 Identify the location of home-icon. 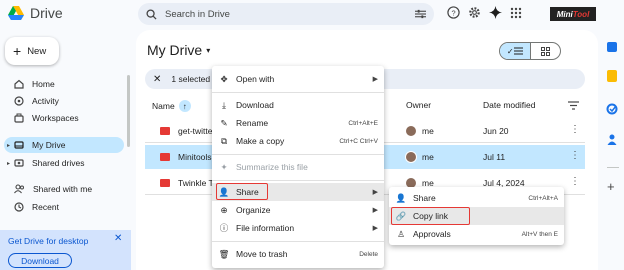
(19, 84).